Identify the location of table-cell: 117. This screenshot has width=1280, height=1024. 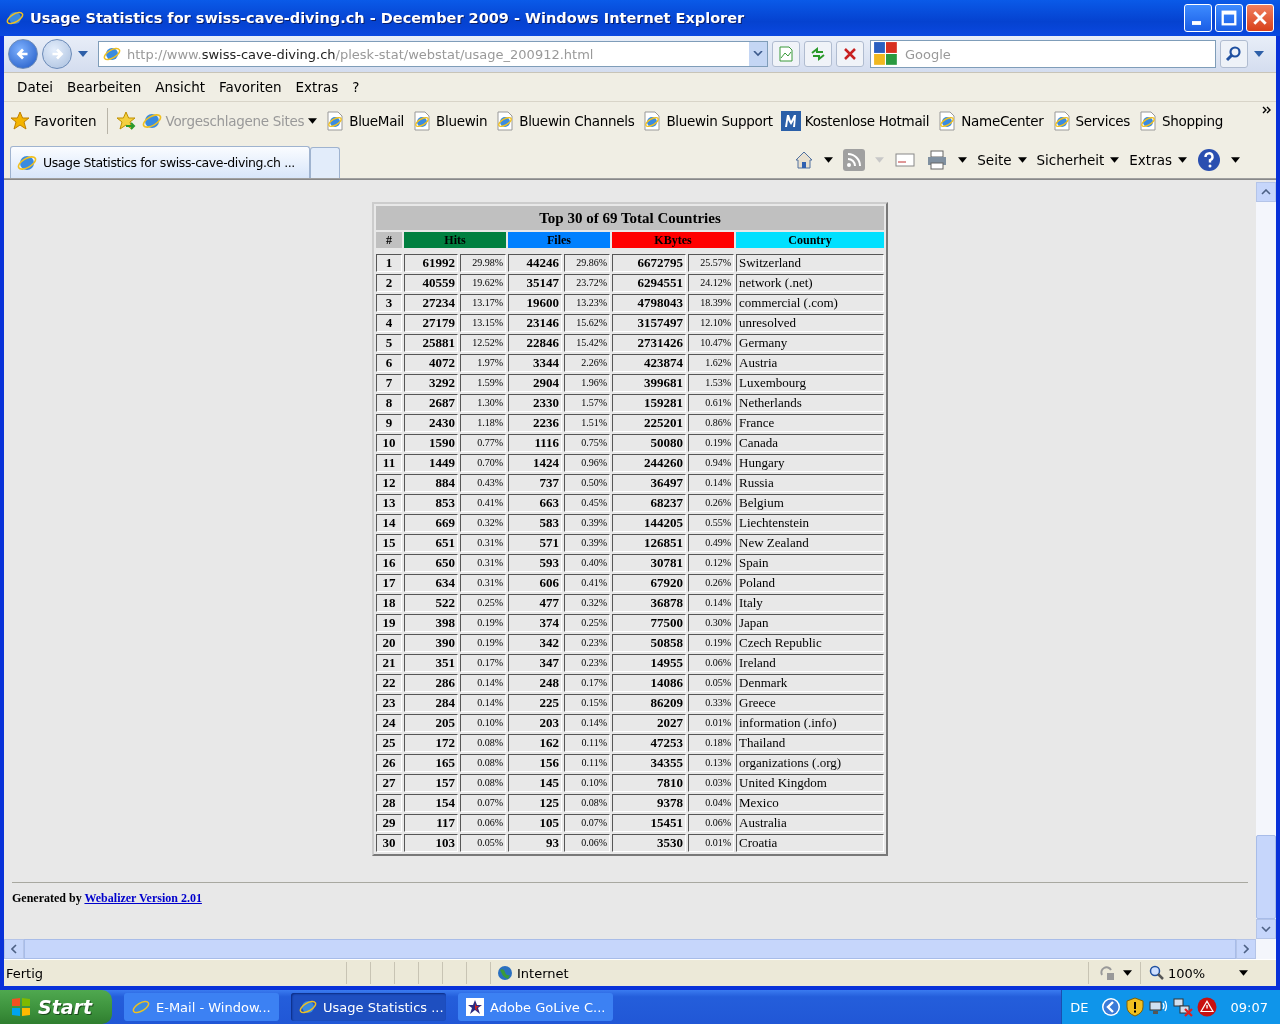
(431, 823).